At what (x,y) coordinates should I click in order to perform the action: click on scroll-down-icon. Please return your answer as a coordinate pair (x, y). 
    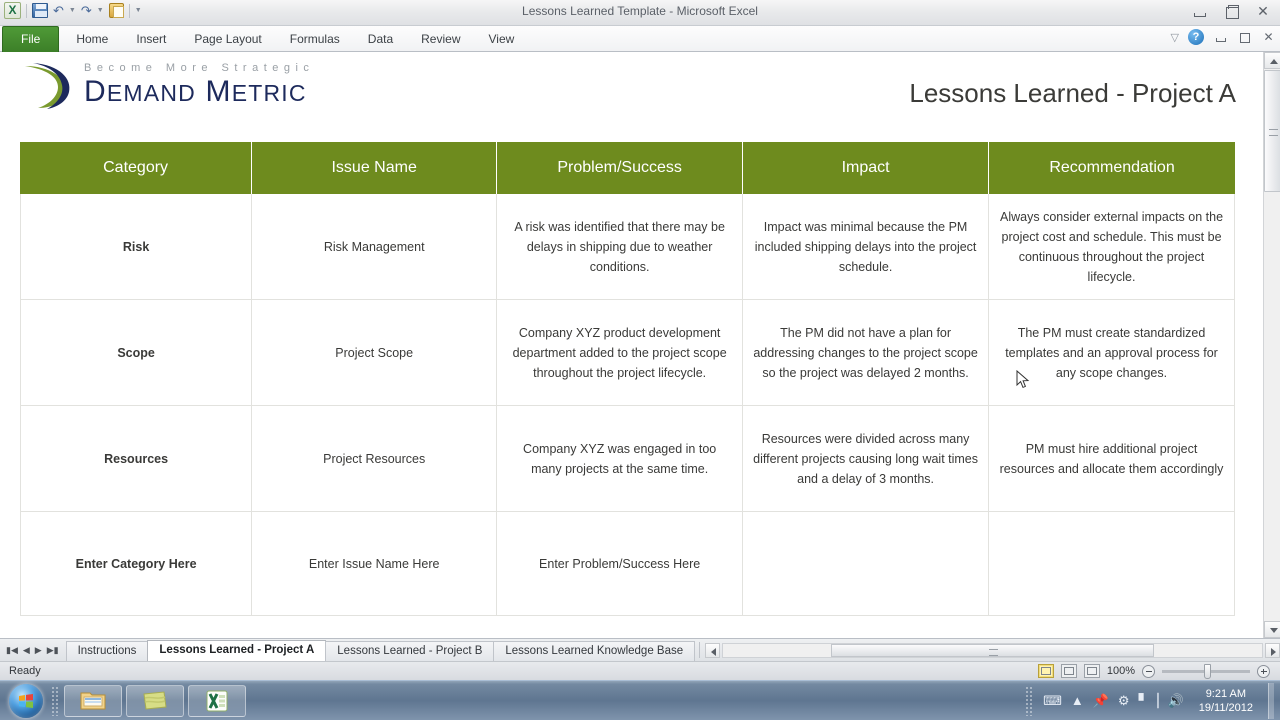
    Looking at the image, I should click on (1272, 629).